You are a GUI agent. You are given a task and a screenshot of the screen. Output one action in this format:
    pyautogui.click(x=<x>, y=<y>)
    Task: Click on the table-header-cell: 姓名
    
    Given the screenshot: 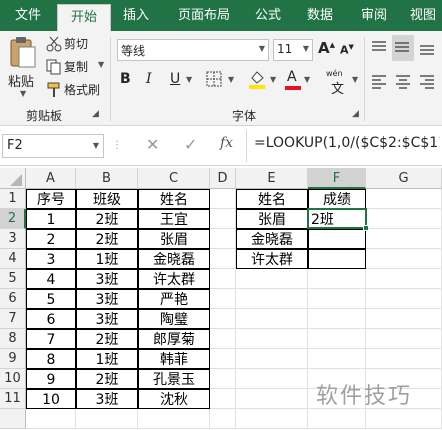 What is the action you would take?
    pyautogui.click(x=174, y=199)
    